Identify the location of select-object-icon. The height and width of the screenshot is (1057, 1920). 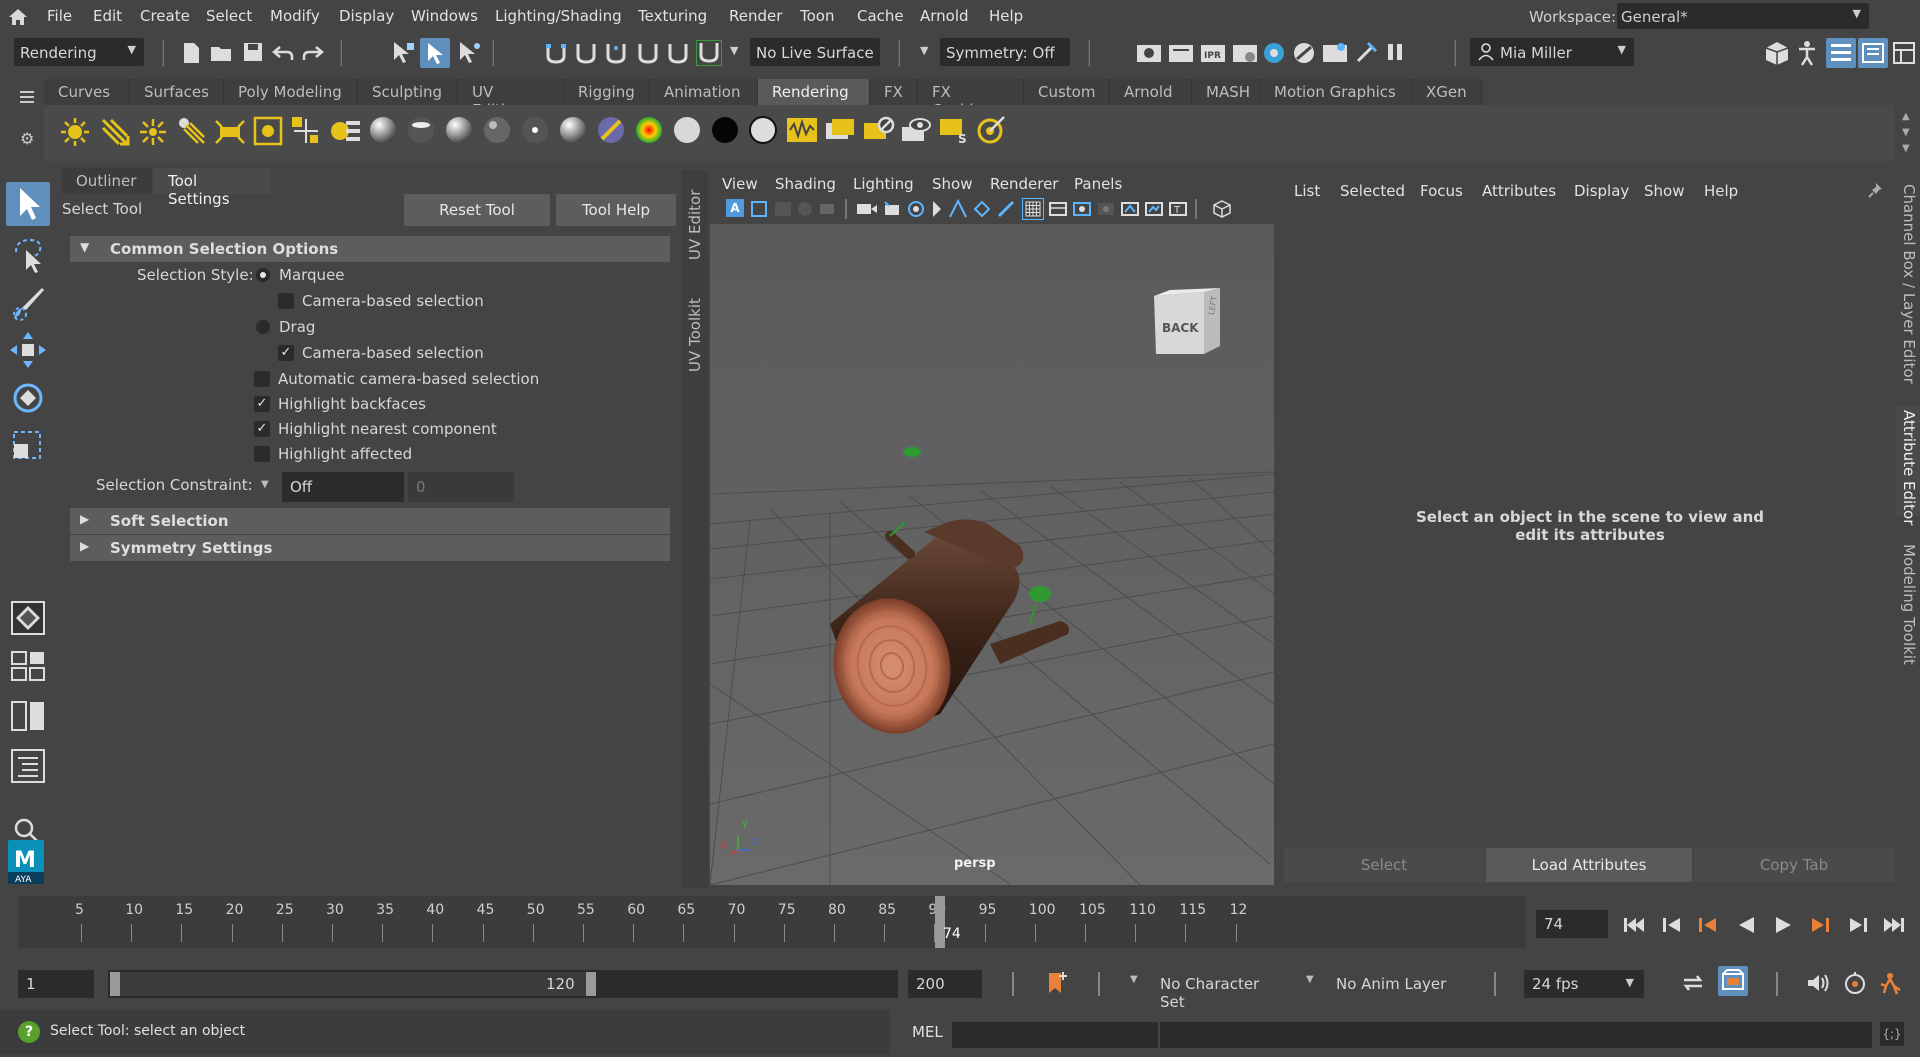
(435, 53).